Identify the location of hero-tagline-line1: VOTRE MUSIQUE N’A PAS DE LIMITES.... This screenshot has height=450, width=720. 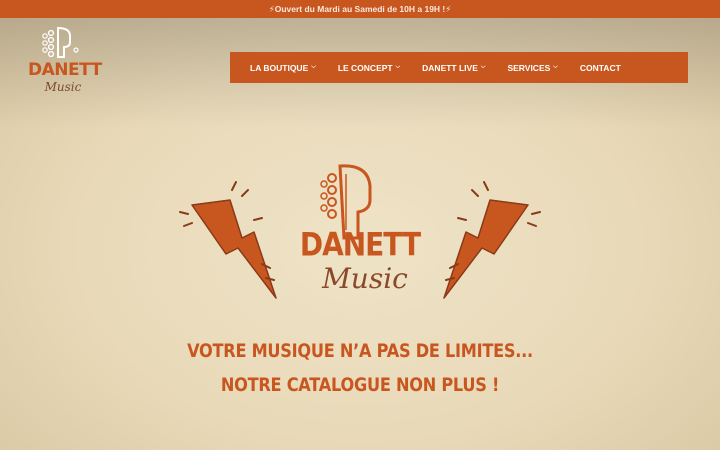
(360, 351).